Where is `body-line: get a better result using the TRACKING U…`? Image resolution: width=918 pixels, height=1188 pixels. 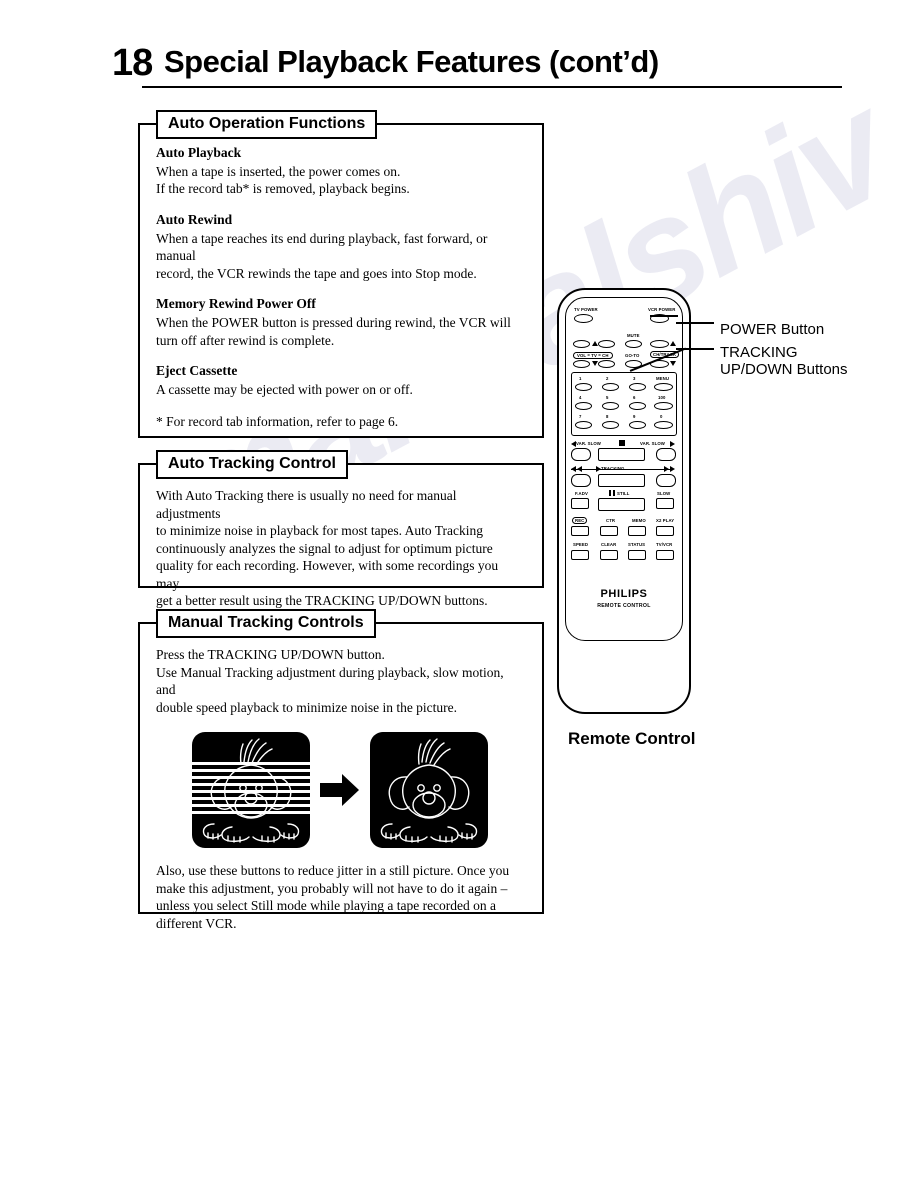 body-line: get a better result using the TRACKING U… is located at coordinates (322, 601).